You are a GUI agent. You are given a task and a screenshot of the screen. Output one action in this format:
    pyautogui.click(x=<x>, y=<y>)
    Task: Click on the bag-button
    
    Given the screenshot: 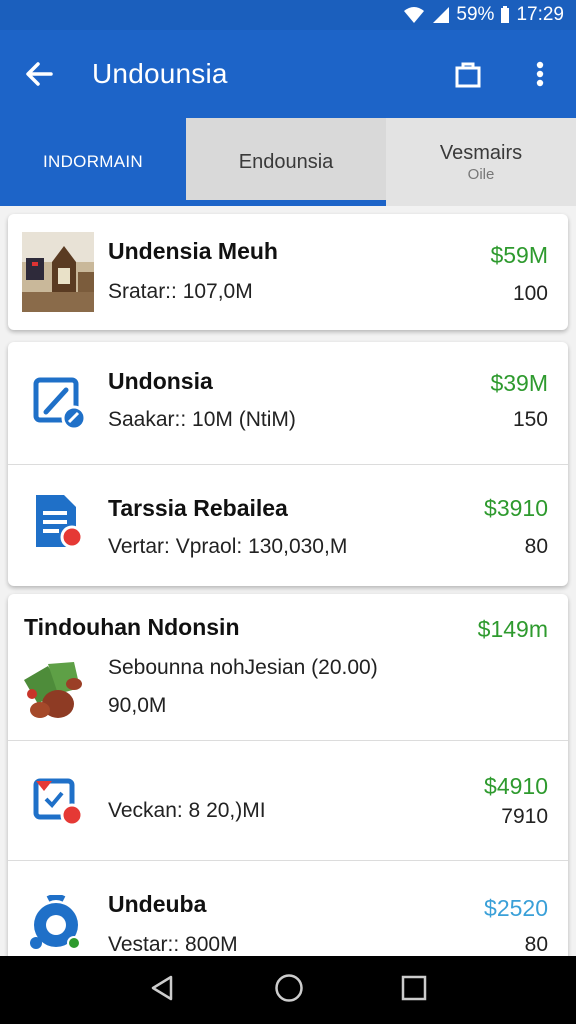 What is the action you would take?
    pyautogui.click(x=468, y=74)
    